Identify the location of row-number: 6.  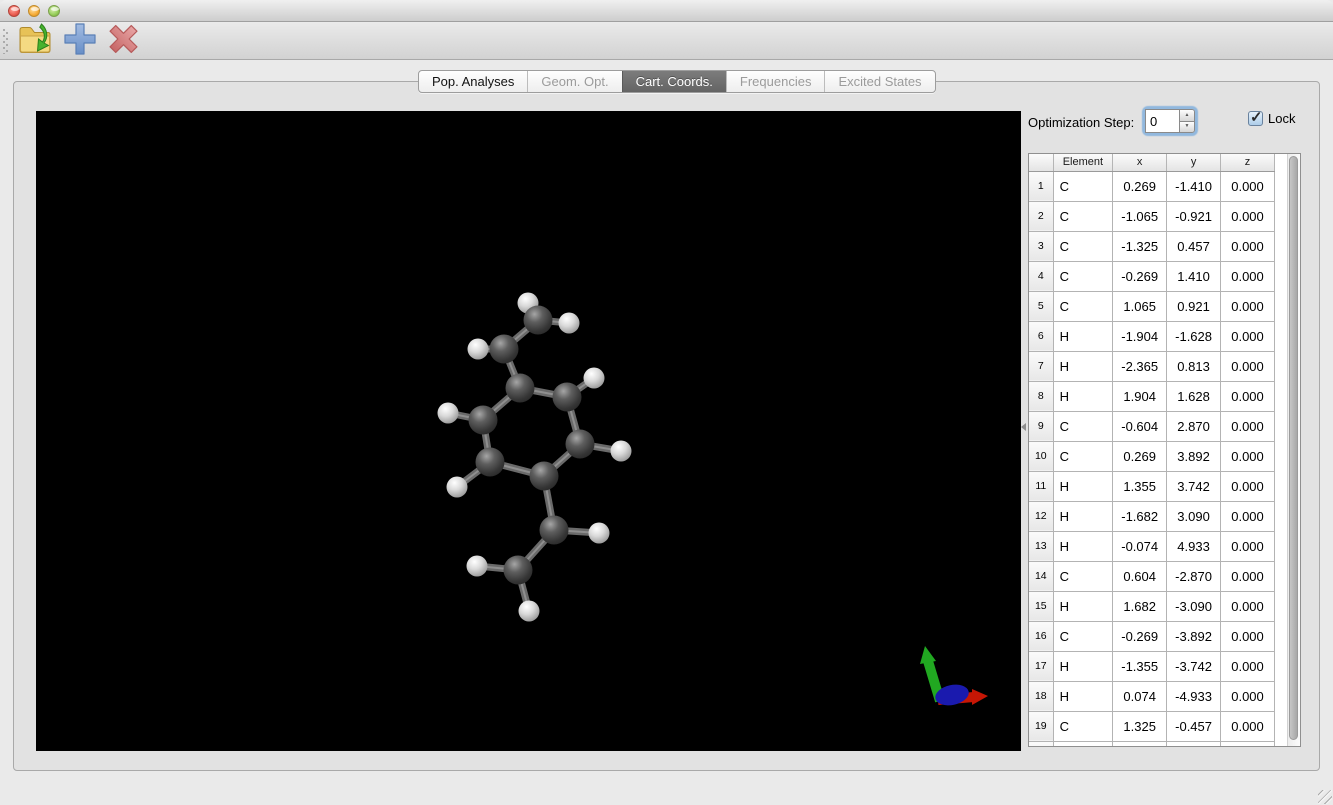
(1041, 336).